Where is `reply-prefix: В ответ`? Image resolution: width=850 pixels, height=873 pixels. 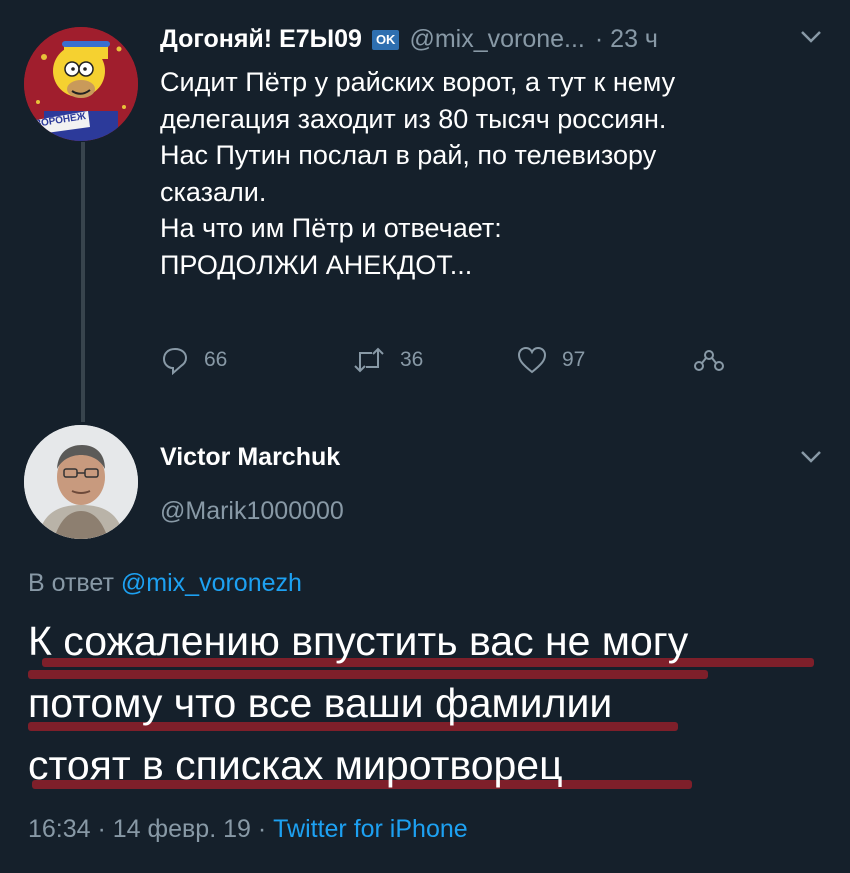
reply-prefix: В ответ is located at coordinates (71, 583).